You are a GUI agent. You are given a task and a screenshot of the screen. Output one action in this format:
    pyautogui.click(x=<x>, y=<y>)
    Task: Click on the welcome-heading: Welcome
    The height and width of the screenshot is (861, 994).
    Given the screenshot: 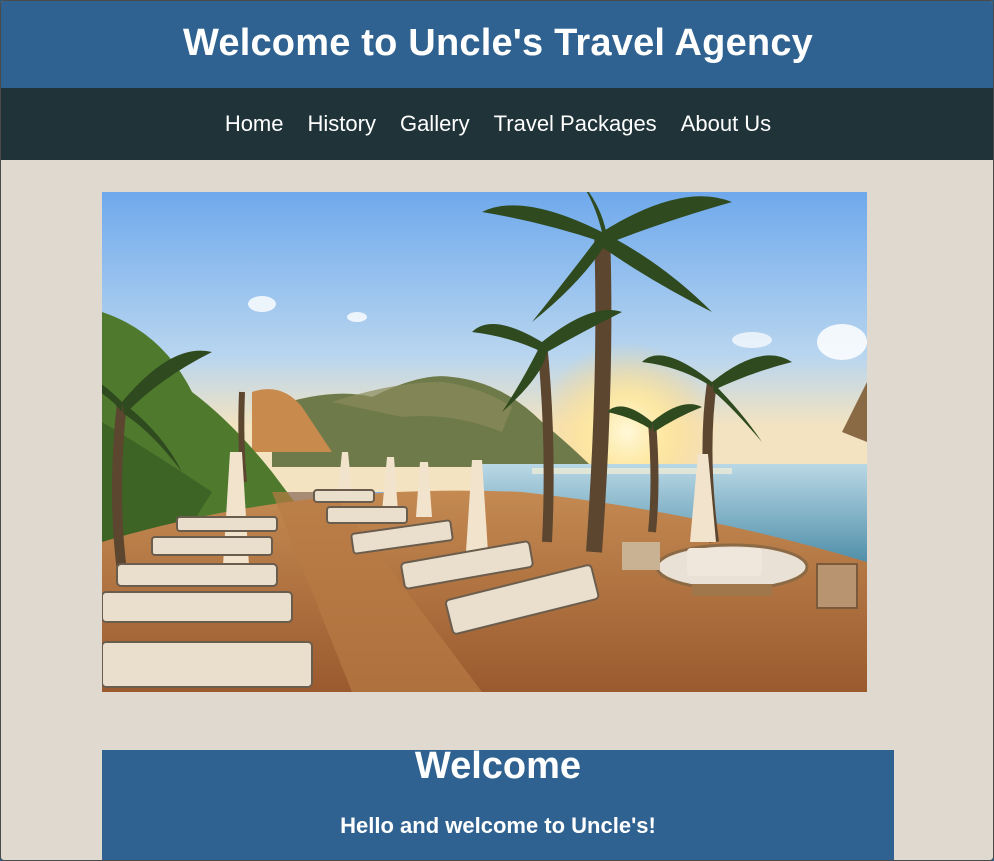 What is the action you would take?
    pyautogui.click(x=498, y=766)
    